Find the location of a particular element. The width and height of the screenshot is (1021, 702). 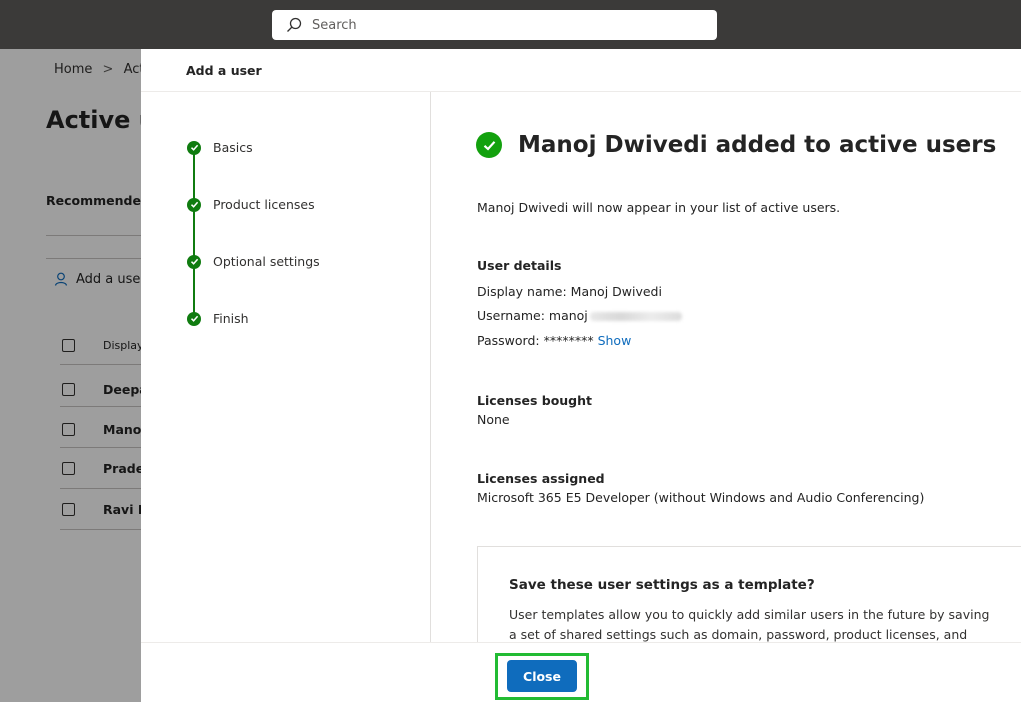

step-finish: Finish is located at coordinates (218, 318).